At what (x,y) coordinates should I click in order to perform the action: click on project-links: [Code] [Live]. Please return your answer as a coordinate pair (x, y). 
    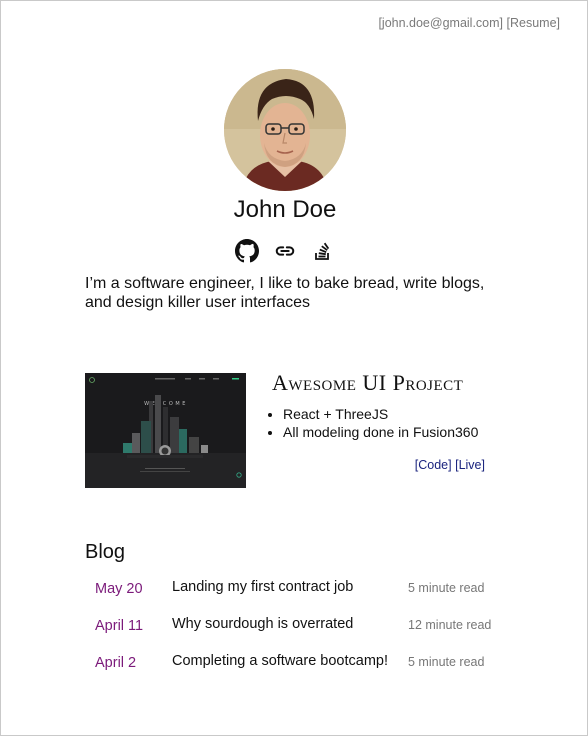
    Looking at the image, I should click on (450, 465).